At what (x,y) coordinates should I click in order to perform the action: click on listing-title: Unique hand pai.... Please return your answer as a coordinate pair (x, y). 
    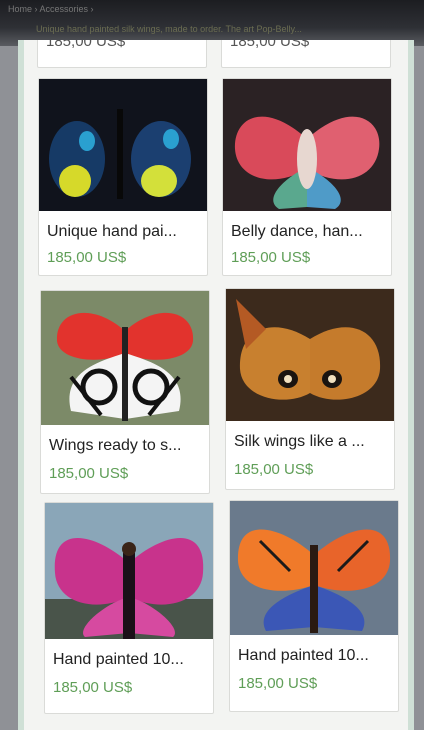
    Looking at the image, I should click on (126, 232).